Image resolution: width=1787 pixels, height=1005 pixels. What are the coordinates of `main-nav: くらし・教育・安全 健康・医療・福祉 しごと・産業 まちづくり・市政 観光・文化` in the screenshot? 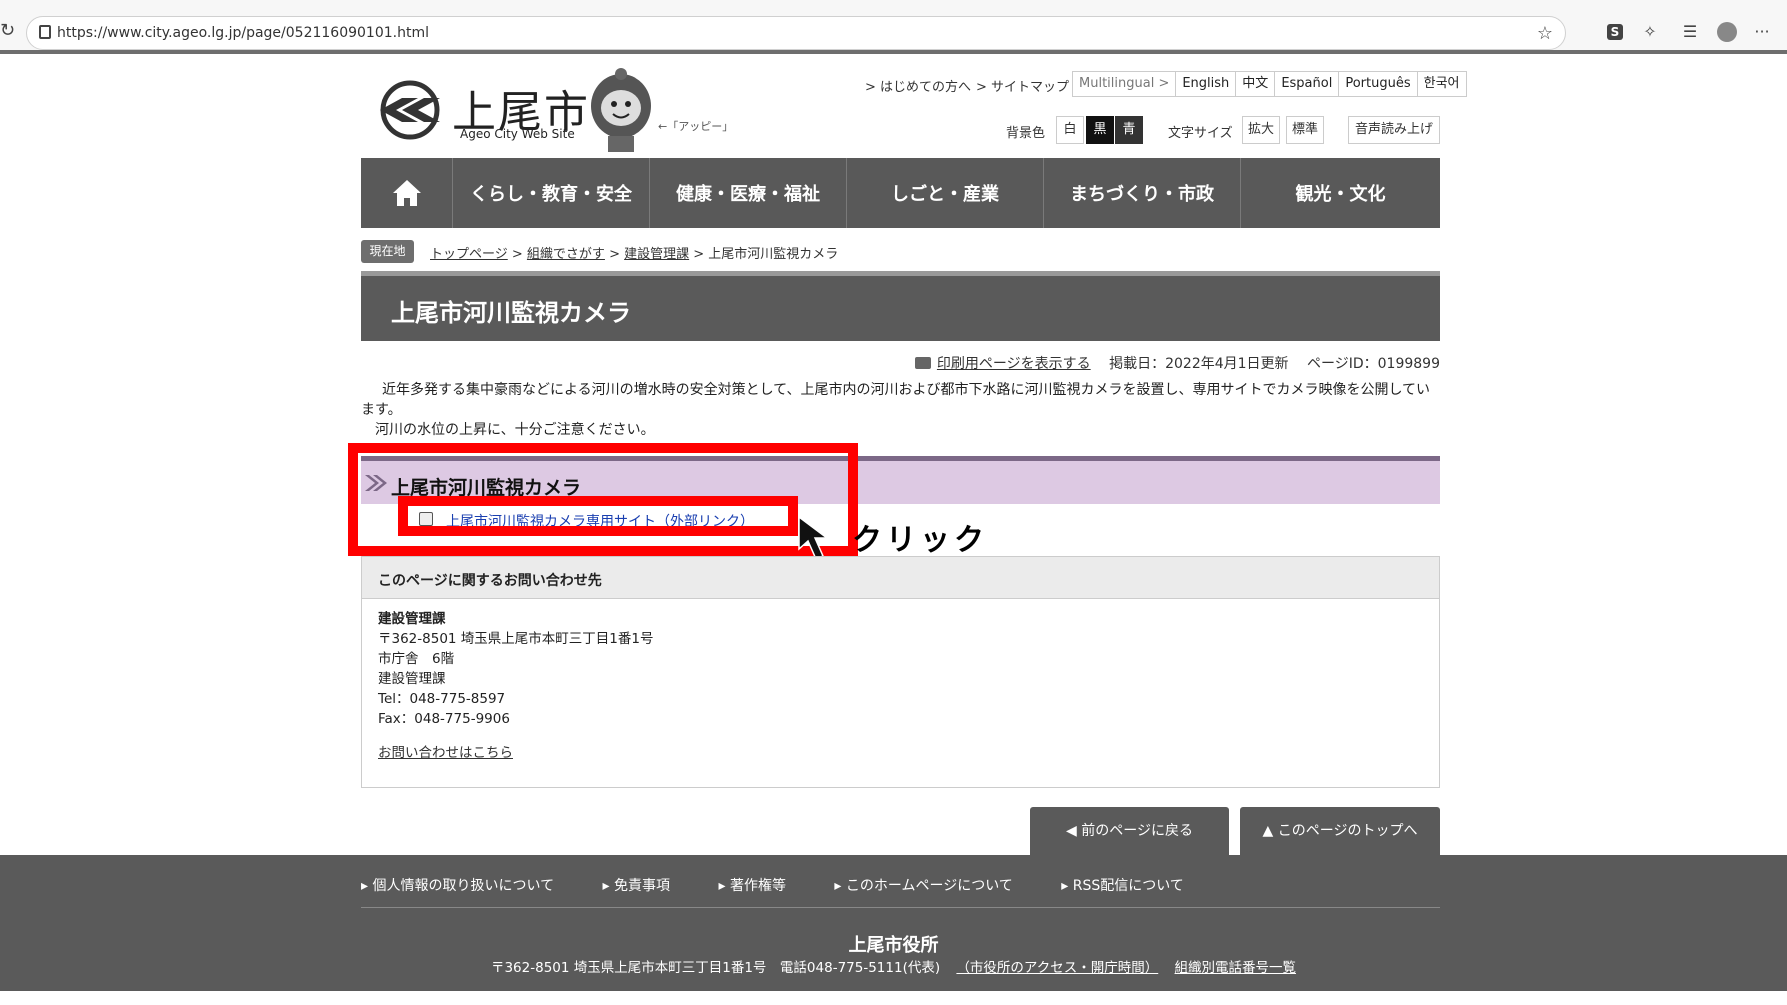 It's located at (900, 193).